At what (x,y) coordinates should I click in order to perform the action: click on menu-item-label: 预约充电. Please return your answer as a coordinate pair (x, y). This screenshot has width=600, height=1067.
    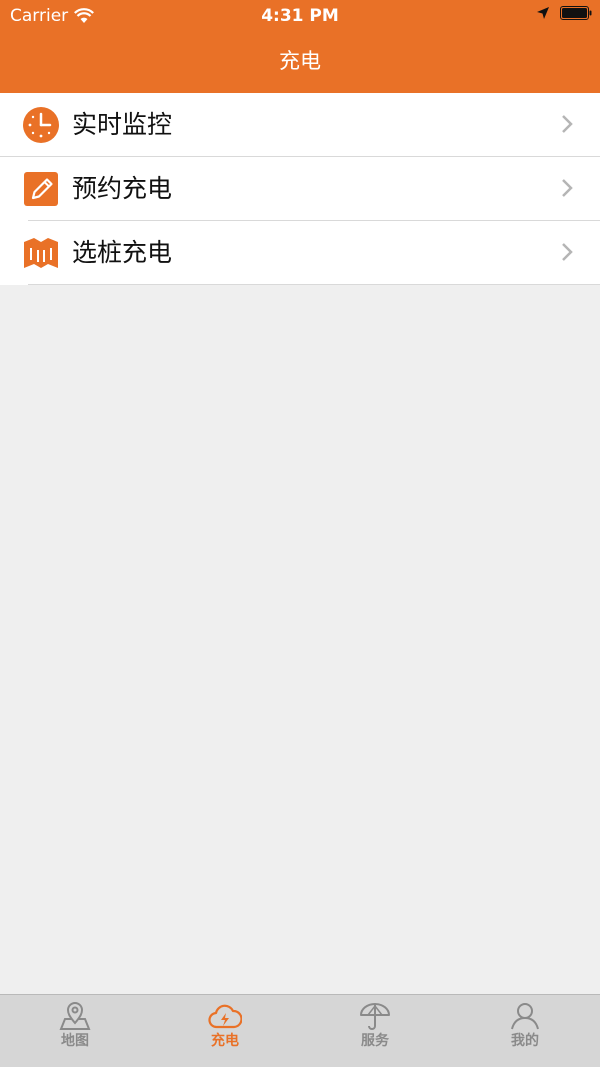
    Looking at the image, I should click on (122, 188).